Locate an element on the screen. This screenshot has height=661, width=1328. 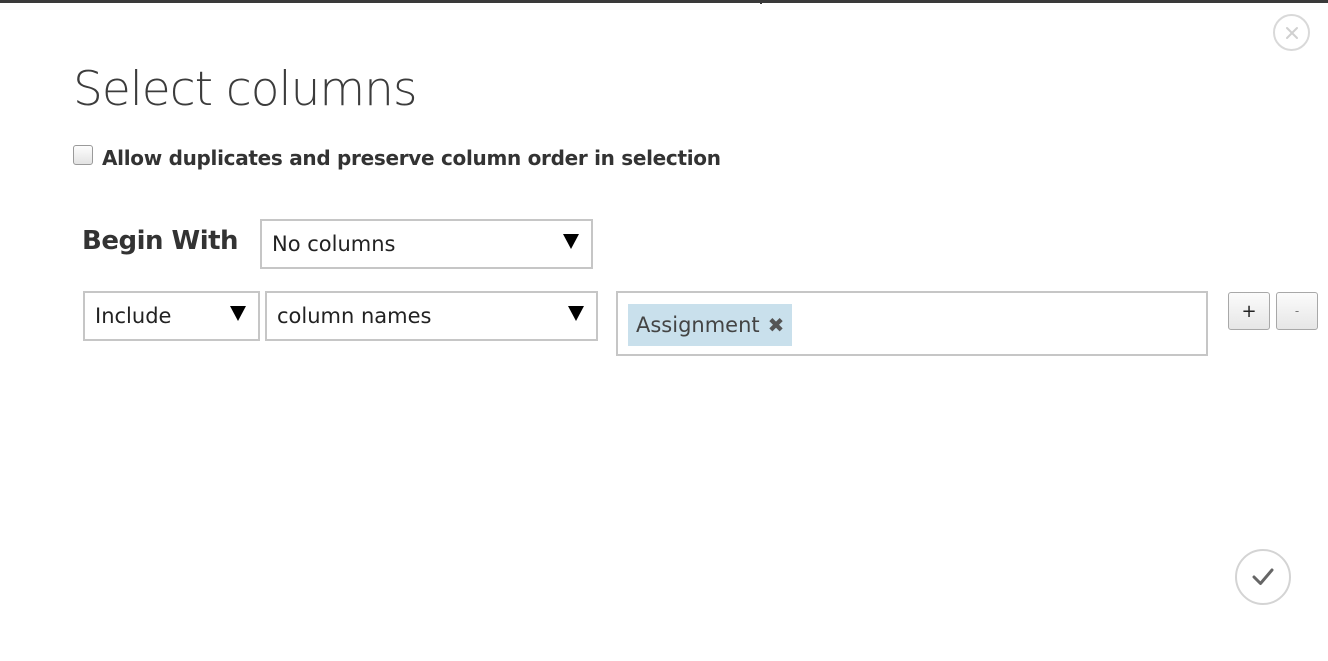
column-tag: Assignment ✖ is located at coordinates (710, 325).